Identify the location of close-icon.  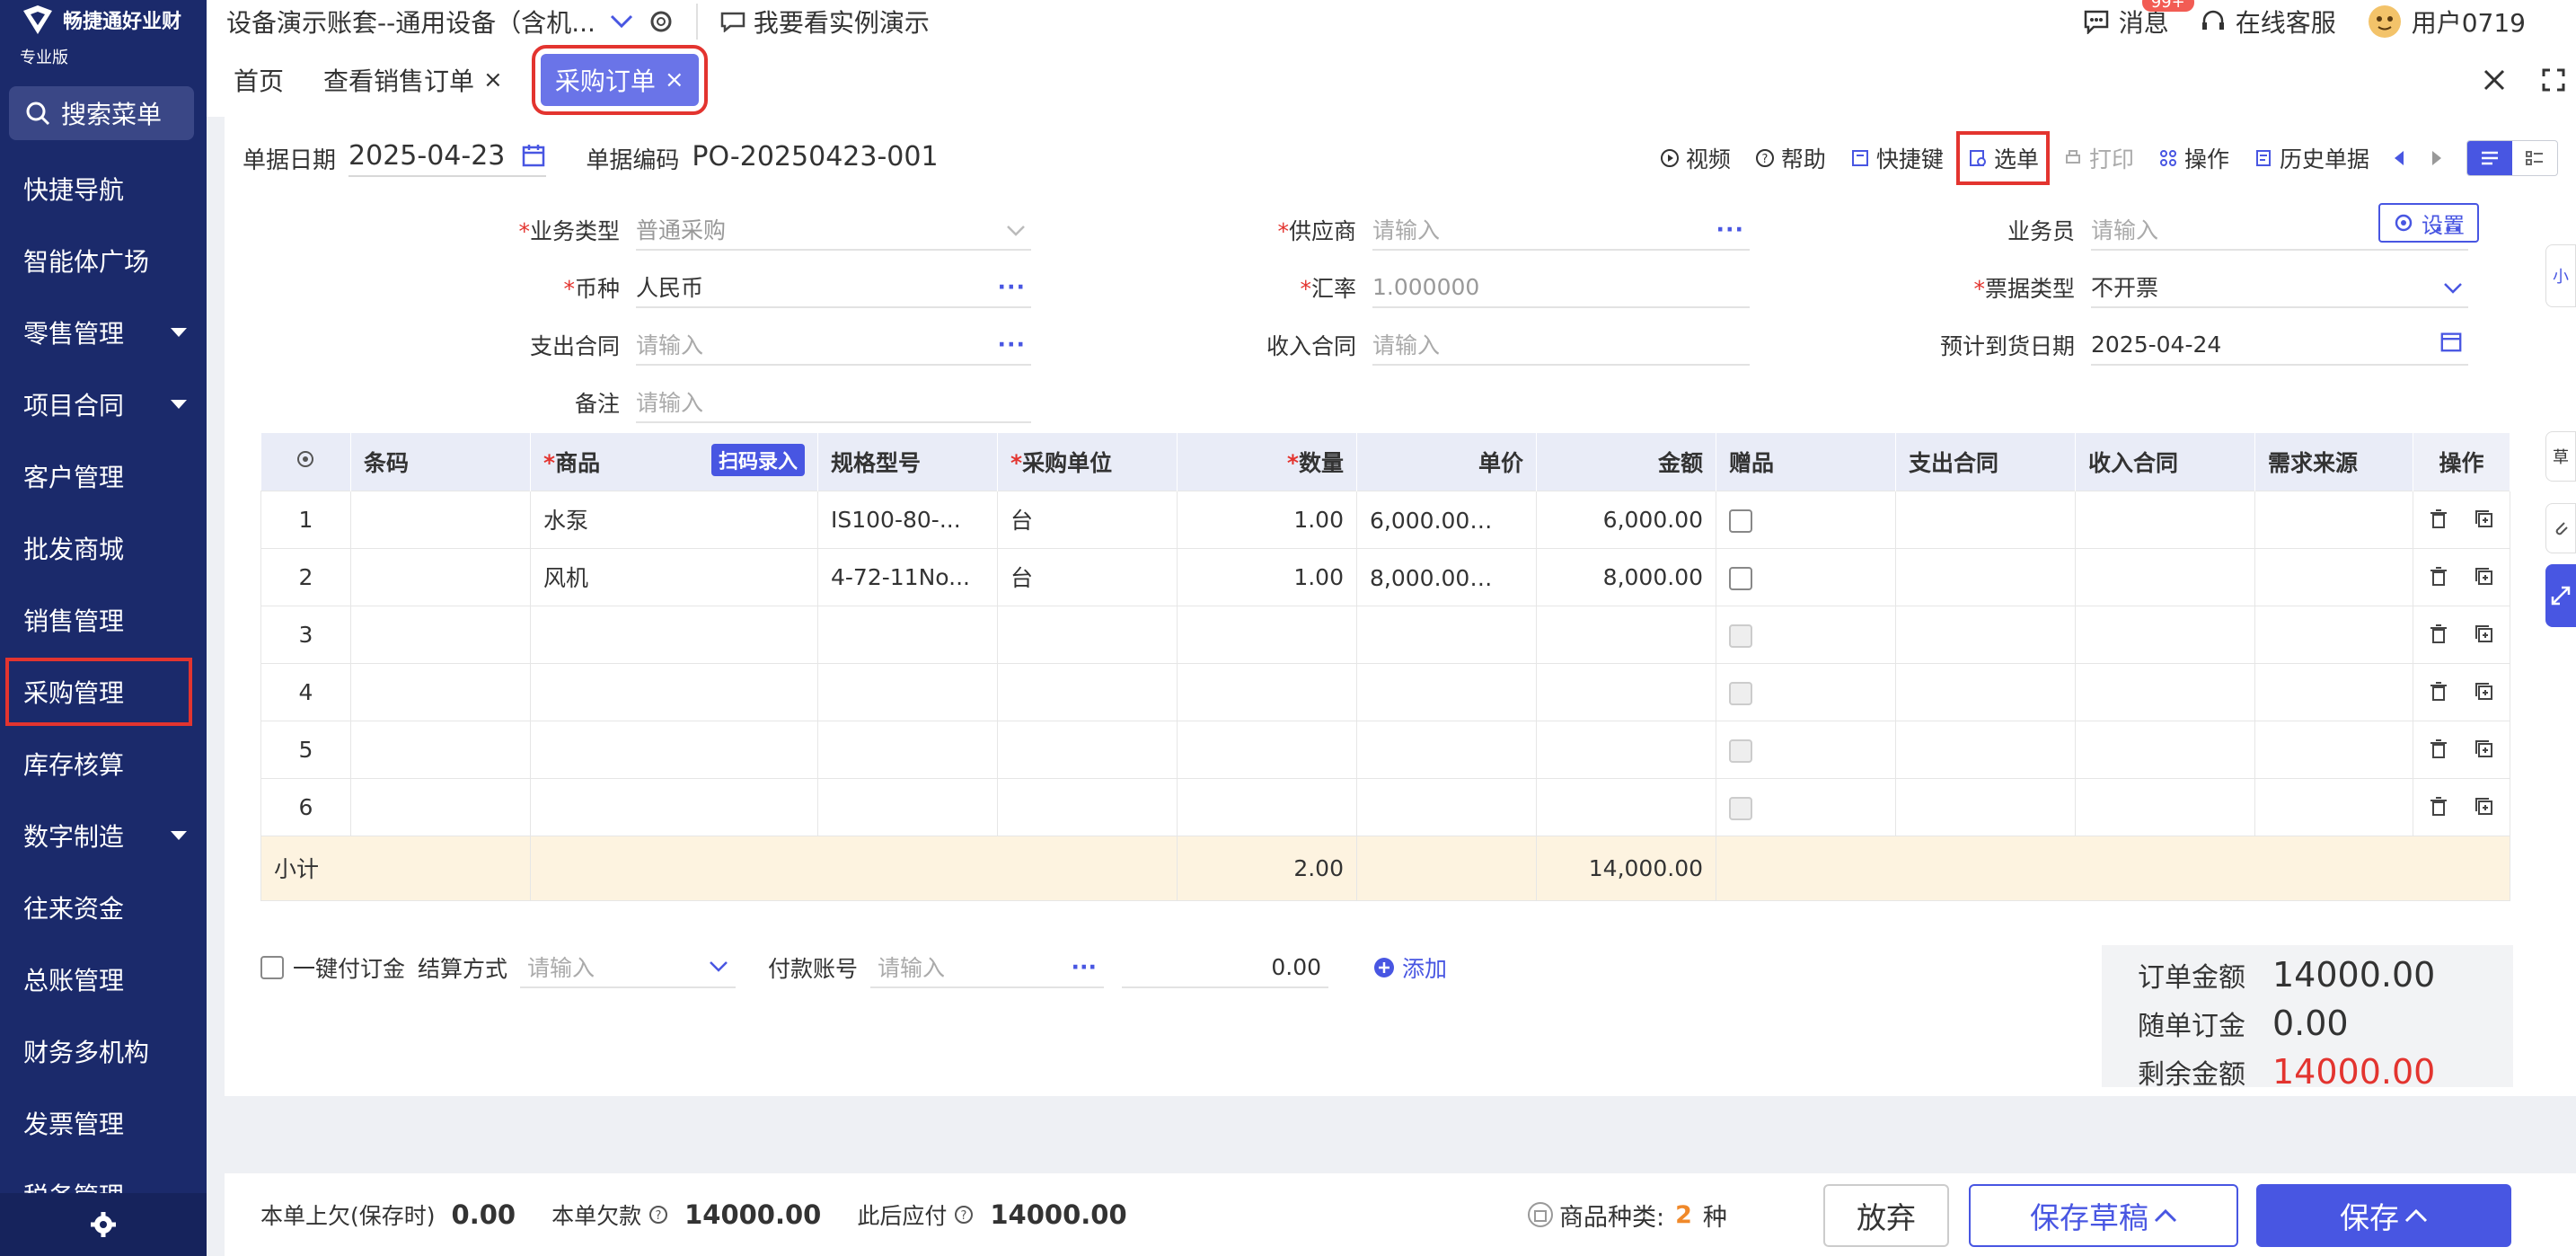
(2494, 80).